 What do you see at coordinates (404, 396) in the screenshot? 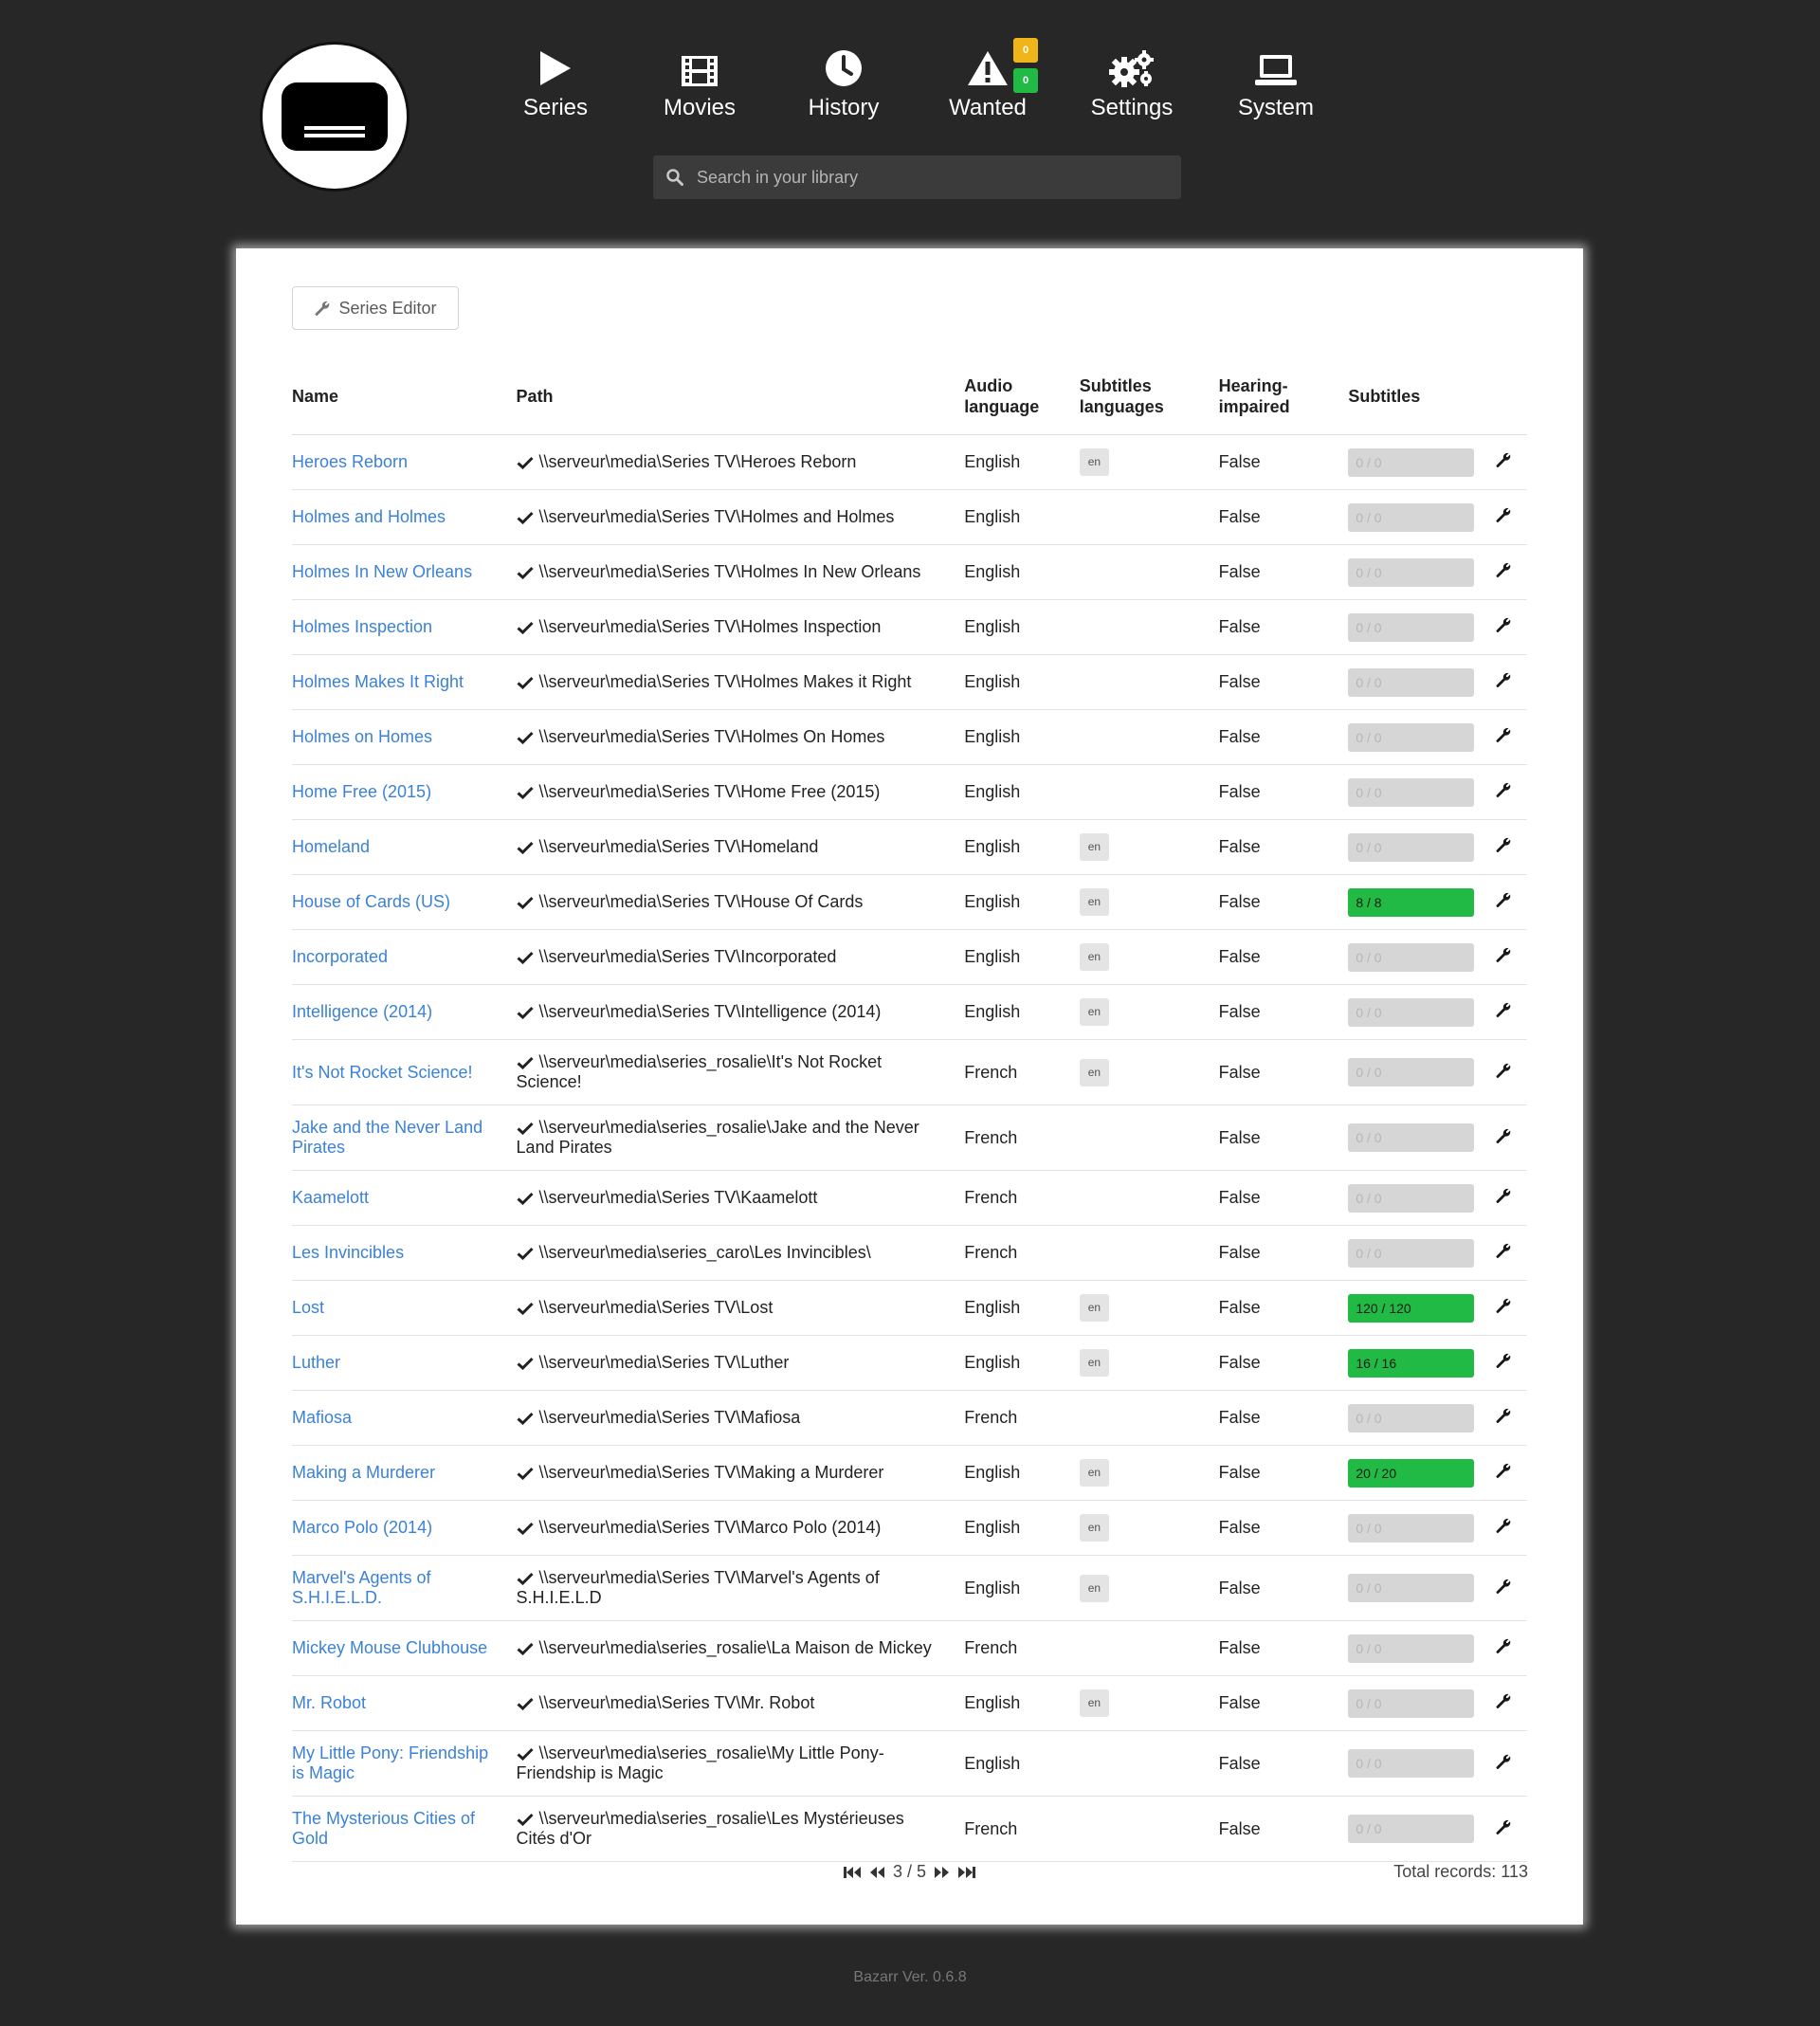
I see `header-name: Name` at bounding box center [404, 396].